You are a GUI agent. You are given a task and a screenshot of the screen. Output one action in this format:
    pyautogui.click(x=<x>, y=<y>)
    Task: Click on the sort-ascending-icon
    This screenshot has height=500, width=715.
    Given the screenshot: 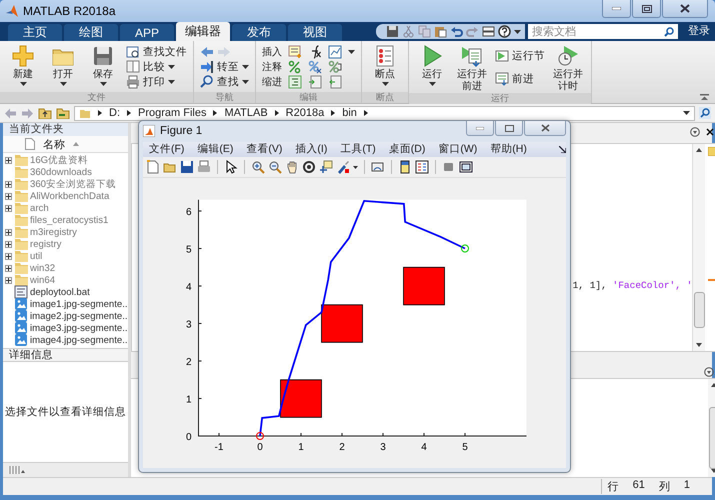 What is the action you would take?
    pyautogui.click(x=76, y=144)
    